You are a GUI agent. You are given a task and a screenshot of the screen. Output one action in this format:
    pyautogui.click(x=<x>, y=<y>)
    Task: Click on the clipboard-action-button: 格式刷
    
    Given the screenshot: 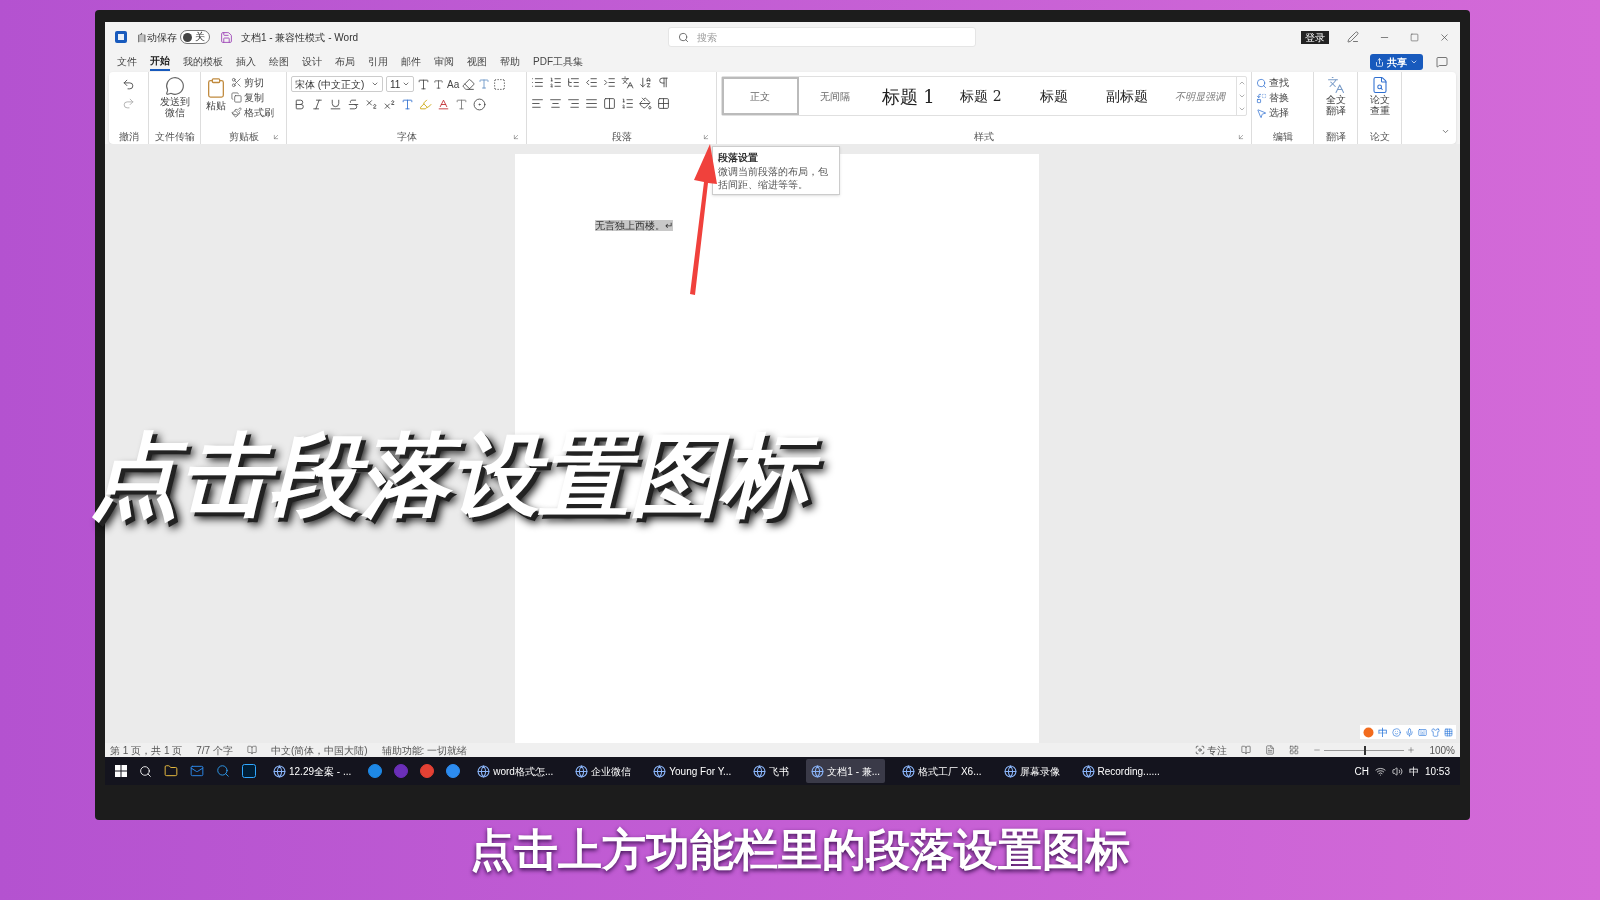 What is the action you would take?
    pyautogui.click(x=252, y=112)
    